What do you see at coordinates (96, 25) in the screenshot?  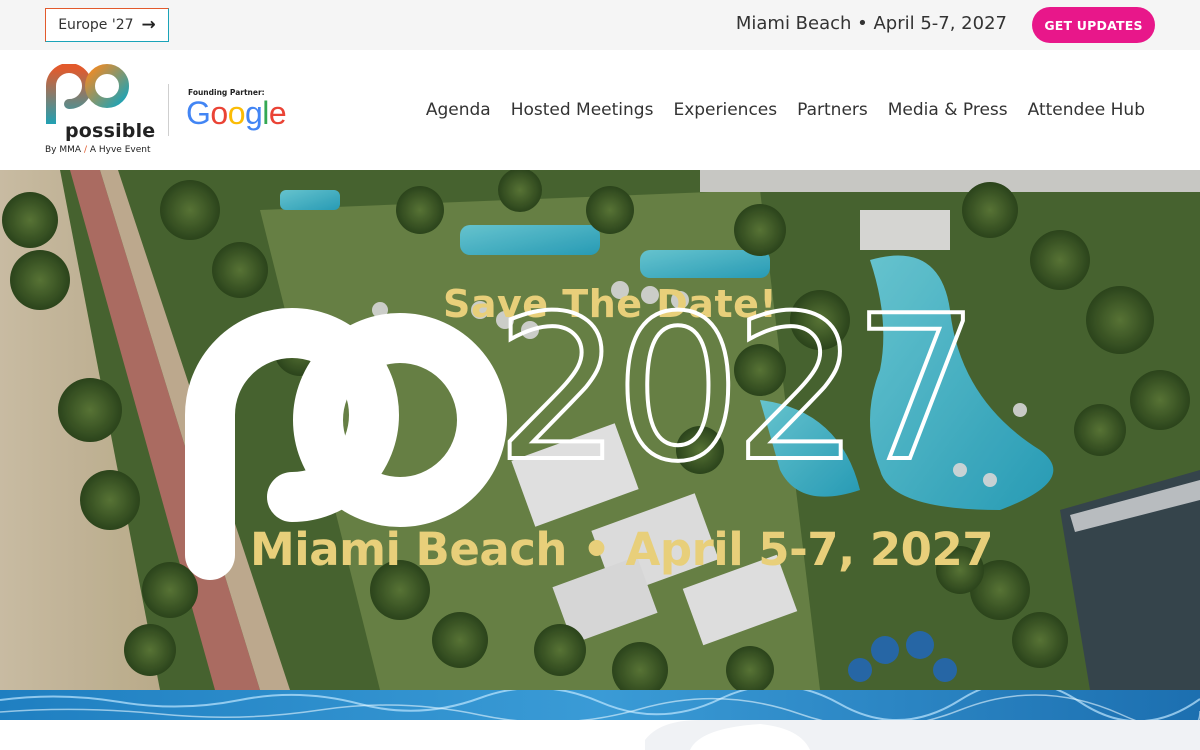 I see `europe-27-label: Europe '27` at bounding box center [96, 25].